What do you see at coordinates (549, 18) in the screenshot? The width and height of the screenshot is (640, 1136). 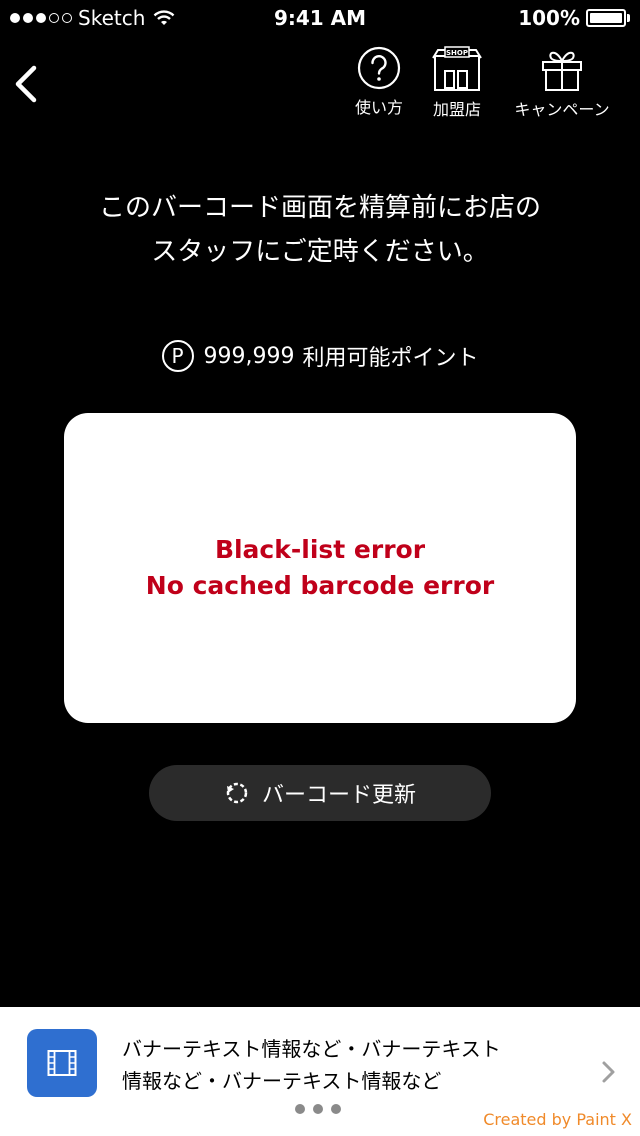 I see `battery-percent: 100%` at bounding box center [549, 18].